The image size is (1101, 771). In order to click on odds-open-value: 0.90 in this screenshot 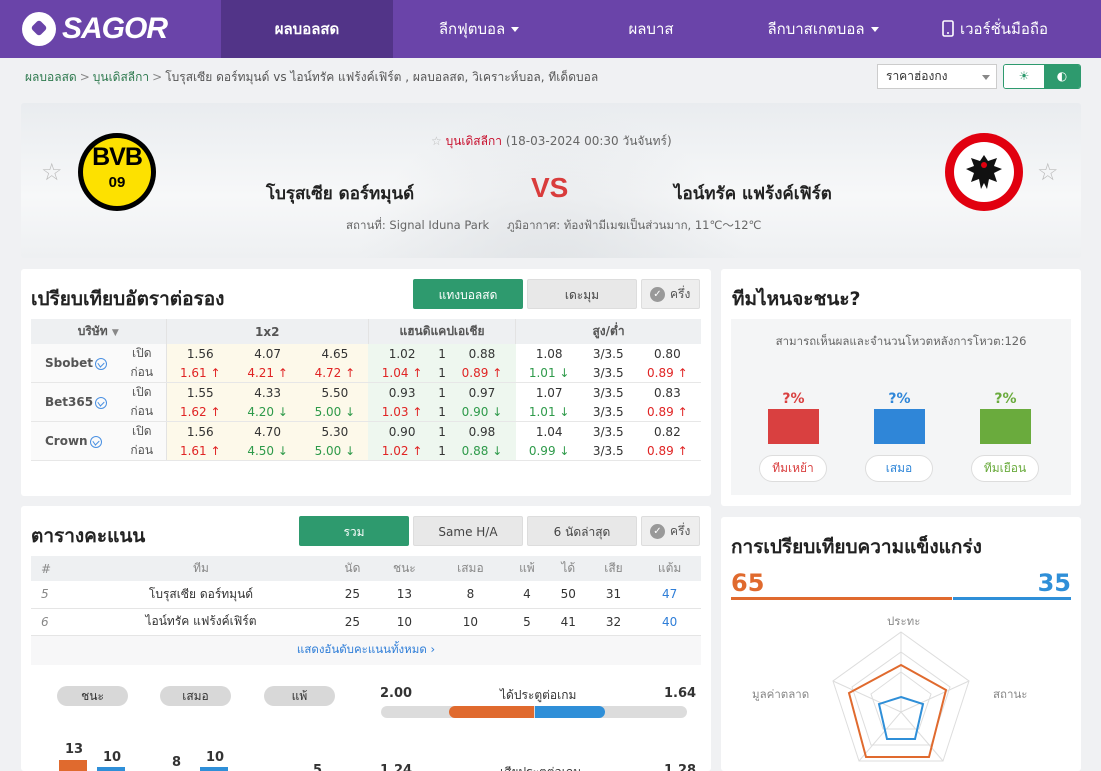, I will do `click(402, 431)`.